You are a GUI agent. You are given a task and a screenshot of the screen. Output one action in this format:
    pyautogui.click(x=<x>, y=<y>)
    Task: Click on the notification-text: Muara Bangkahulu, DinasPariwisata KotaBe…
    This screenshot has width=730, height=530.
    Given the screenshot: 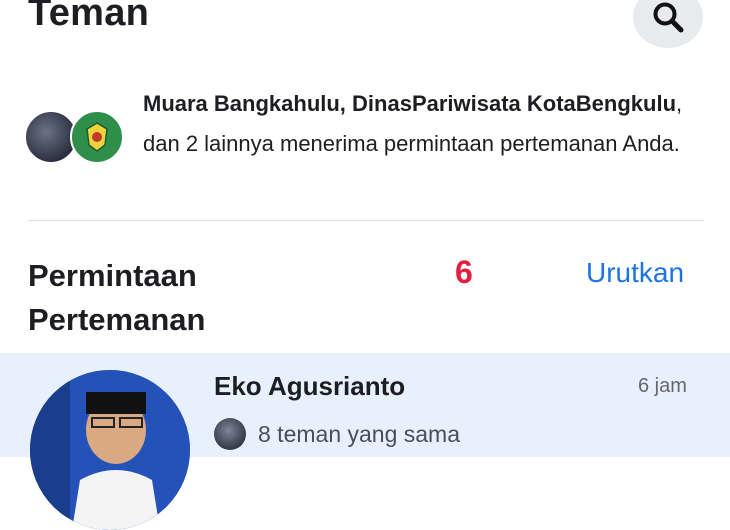 What is the action you would take?
    pyautogui.click(x=413, y=124)
    